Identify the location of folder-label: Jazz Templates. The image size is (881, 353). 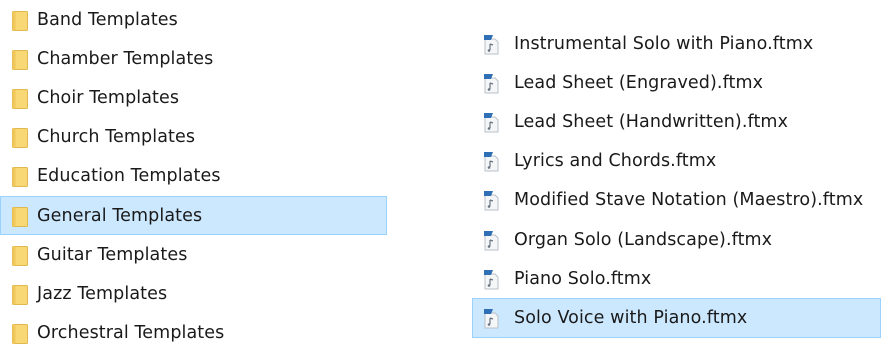
(102, 293).